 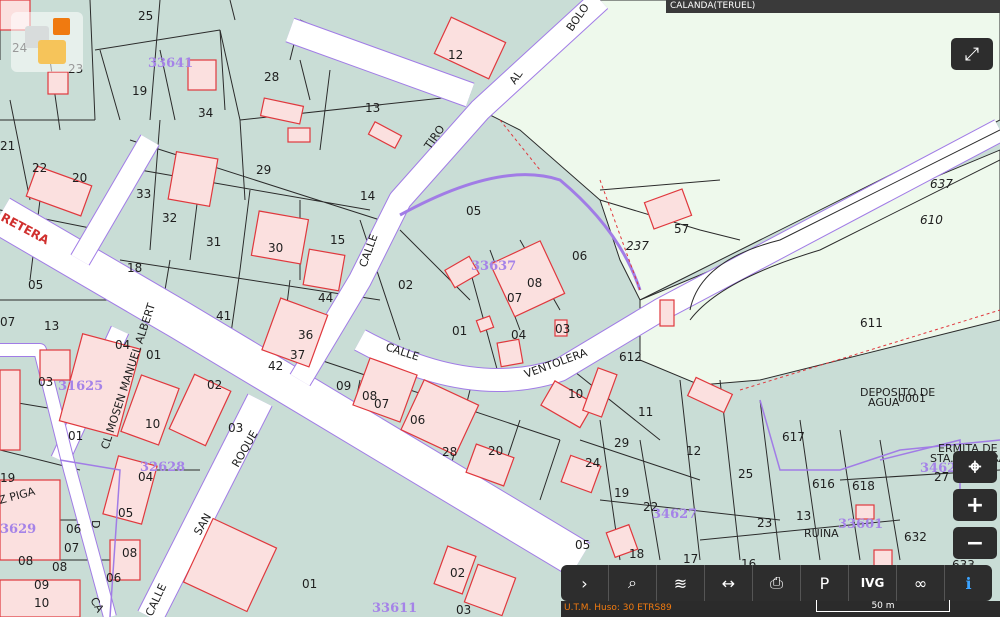 I want to click on svg-text: 10, so click(x=152, y=424).